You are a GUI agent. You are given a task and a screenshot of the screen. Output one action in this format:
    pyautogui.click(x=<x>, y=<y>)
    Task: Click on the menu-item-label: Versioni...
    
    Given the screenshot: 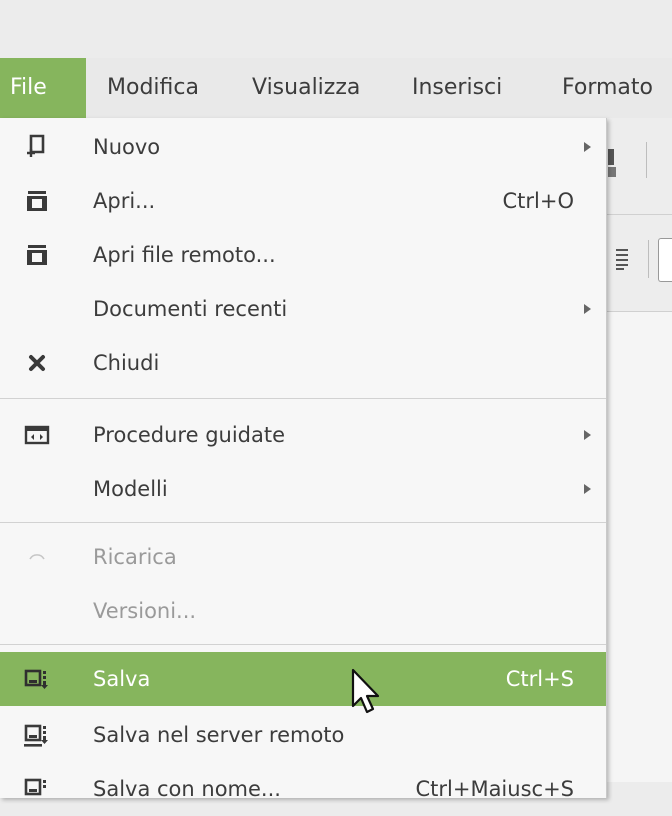 What is the action you would take?
    pyautogui.click(x=145, y=611)
    